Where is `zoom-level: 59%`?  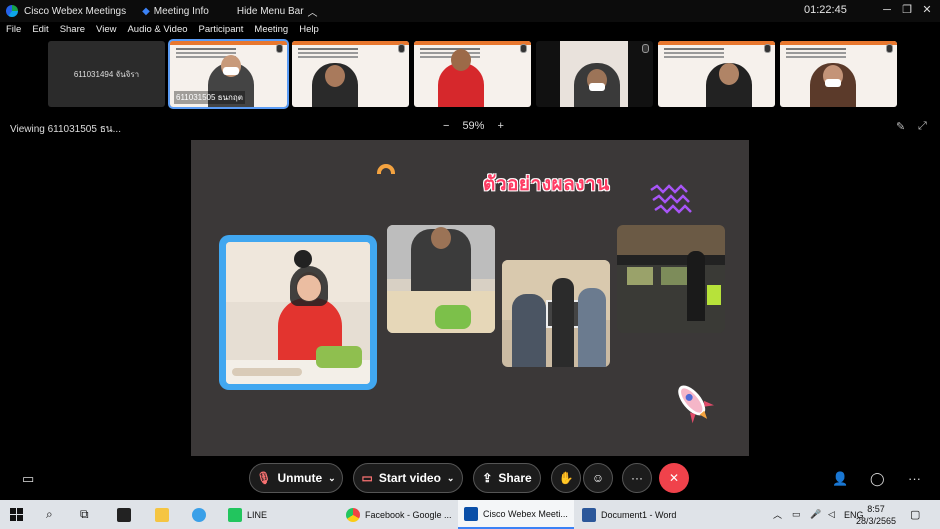
zoom-level: 59% is located at coordinates (473, 126).